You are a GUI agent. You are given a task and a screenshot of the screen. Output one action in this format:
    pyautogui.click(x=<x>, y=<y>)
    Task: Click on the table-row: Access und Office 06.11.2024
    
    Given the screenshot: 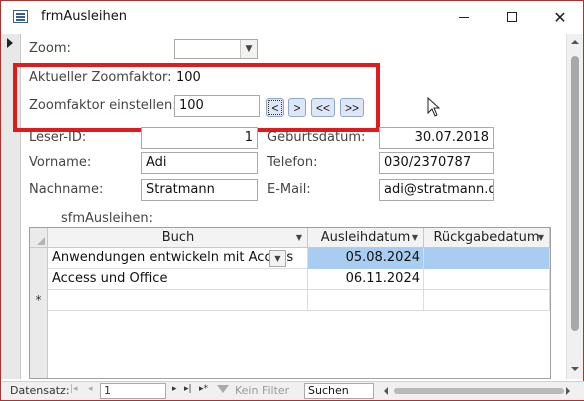 What is the action you would take?
    pyautogui.click(x=290, y=279)
    